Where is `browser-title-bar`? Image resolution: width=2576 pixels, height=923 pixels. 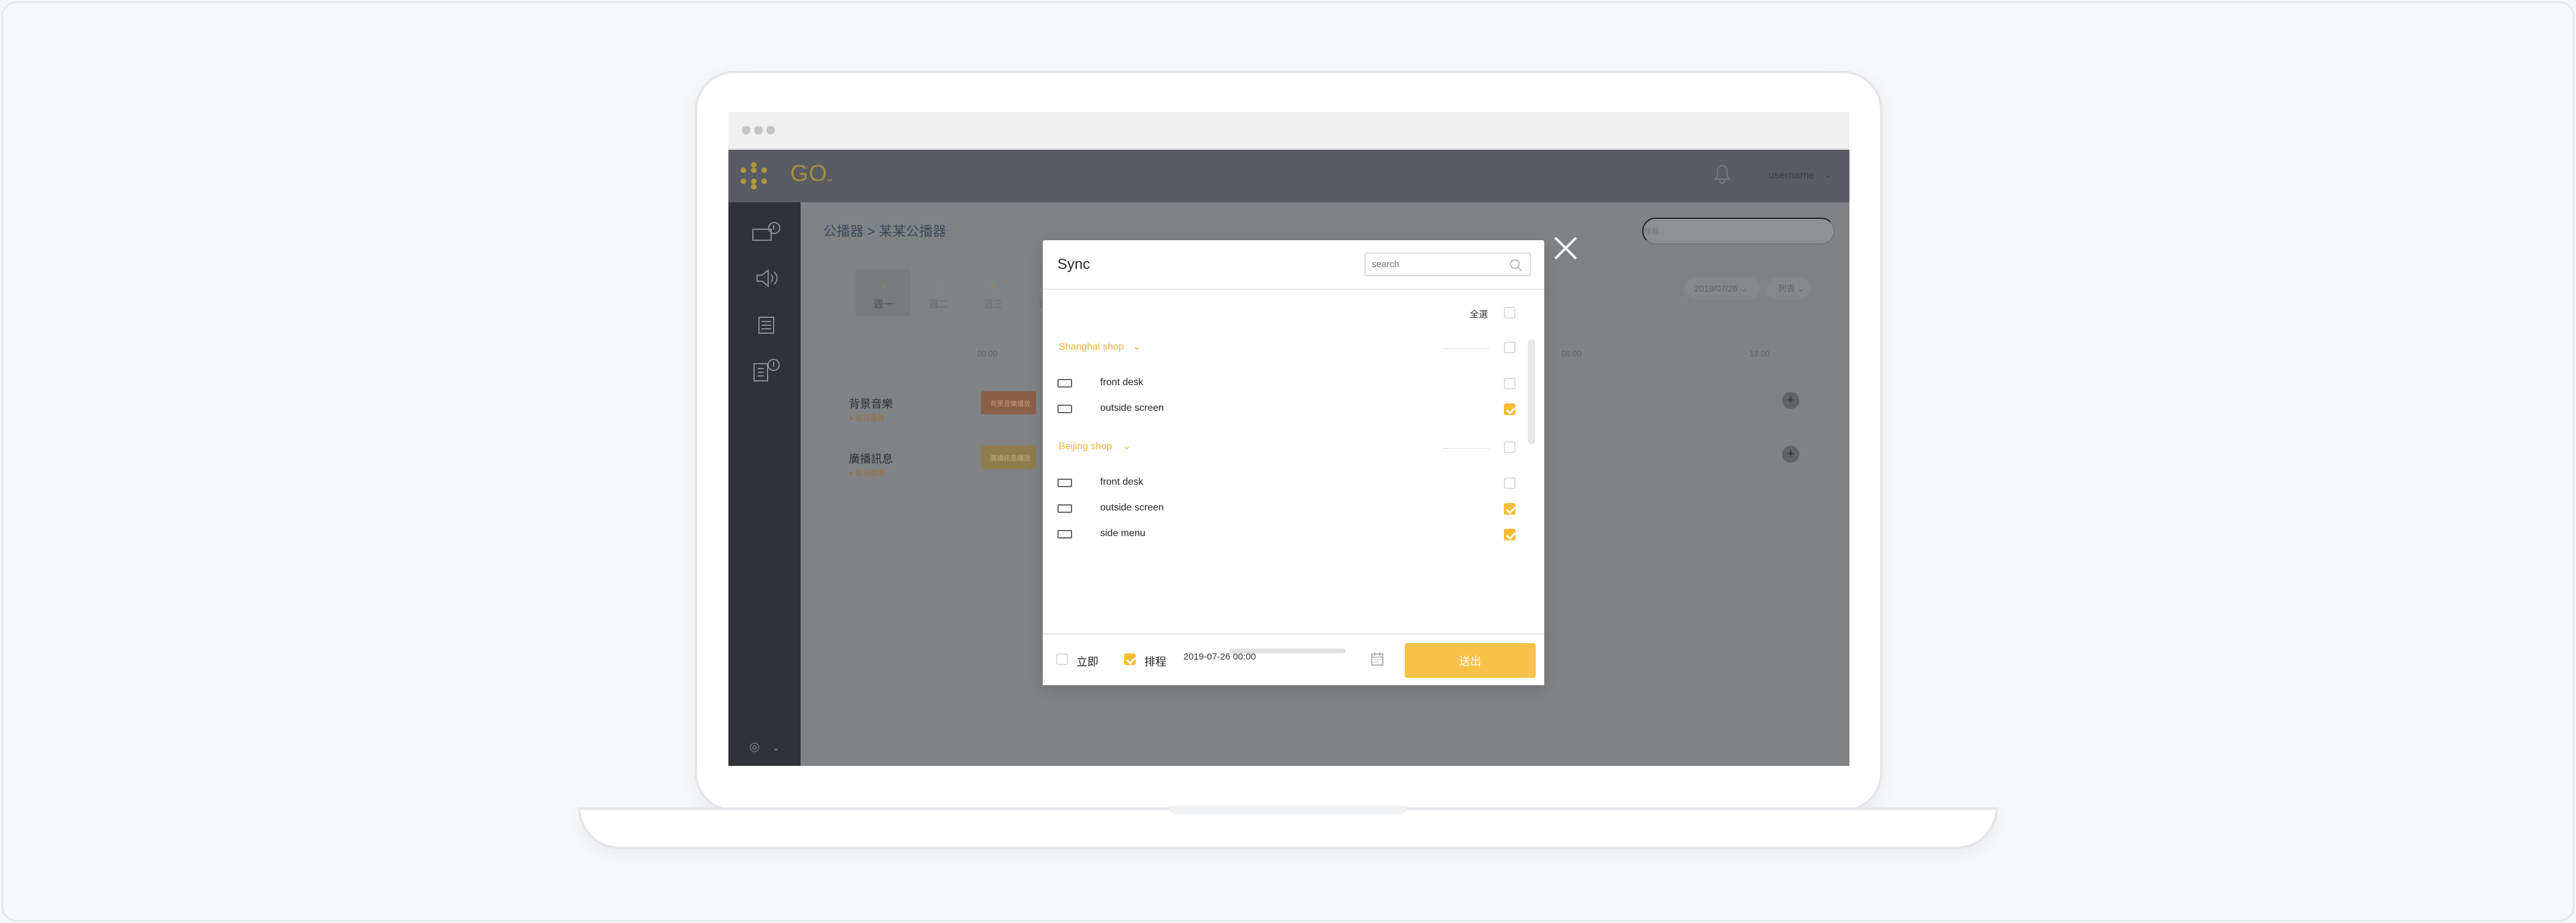
browser-title-bar is located at coordinates (1288, 131).